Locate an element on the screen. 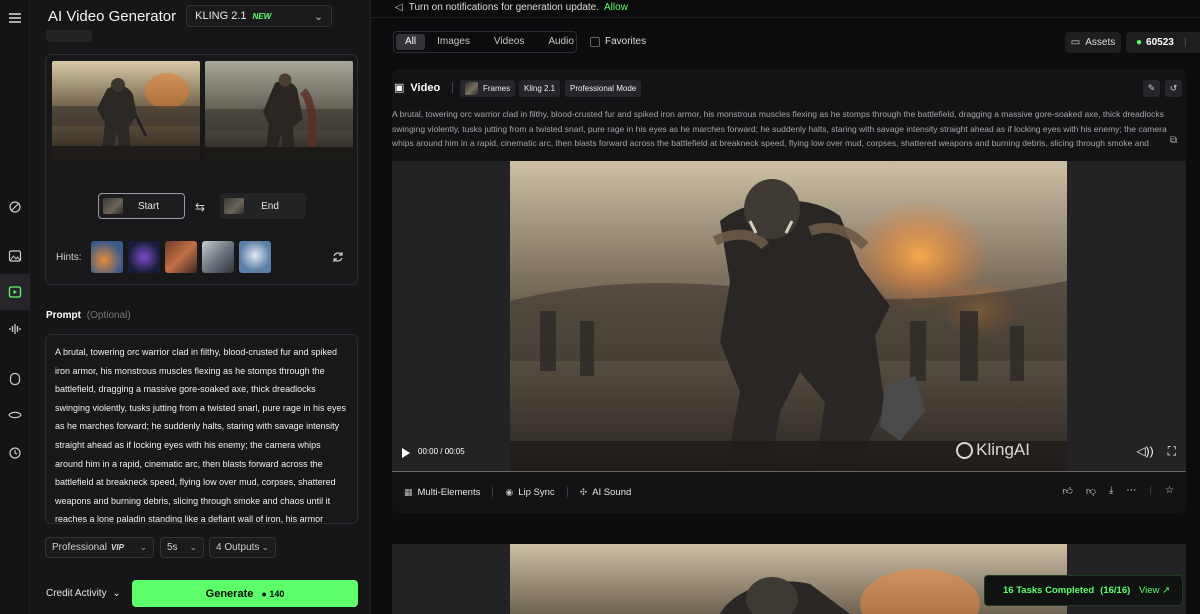  video-title: Video is located at coordinates (425, 87).